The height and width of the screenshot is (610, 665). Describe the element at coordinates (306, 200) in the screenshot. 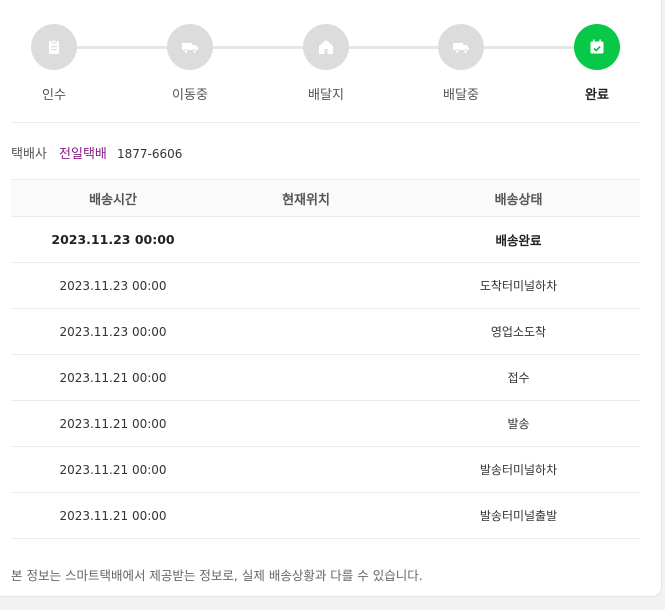

I see `header-location: 현재위치` at that location.